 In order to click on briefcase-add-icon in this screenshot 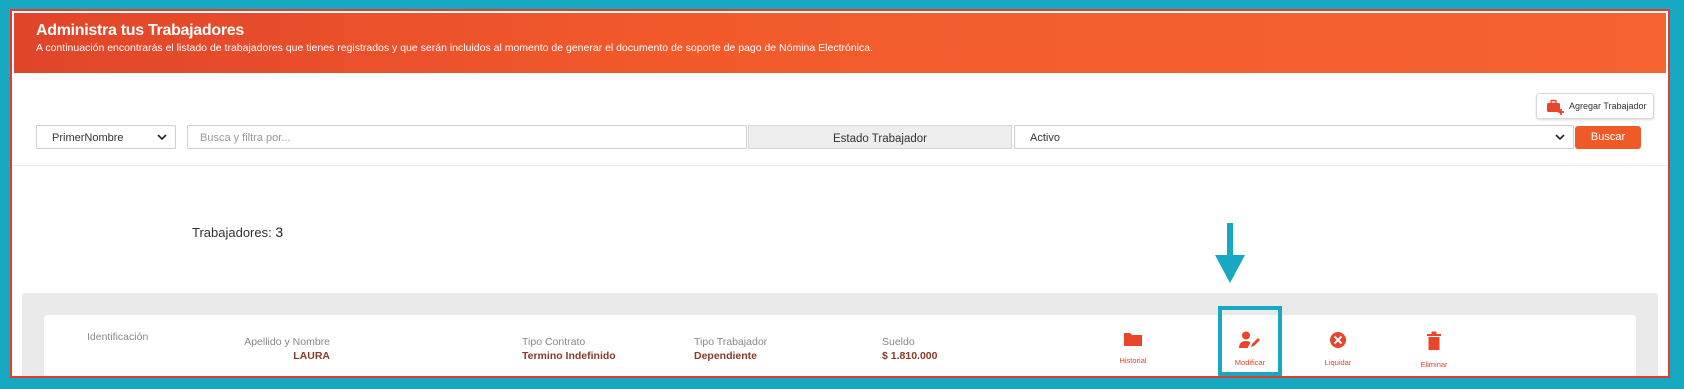, I will do `click(1556, 110)`.